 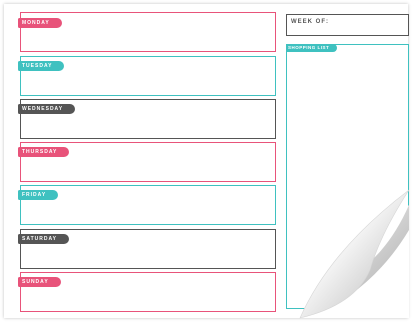 I want to click on day-tag-tuesday: TUESDAY, so click(x=41, y=66).